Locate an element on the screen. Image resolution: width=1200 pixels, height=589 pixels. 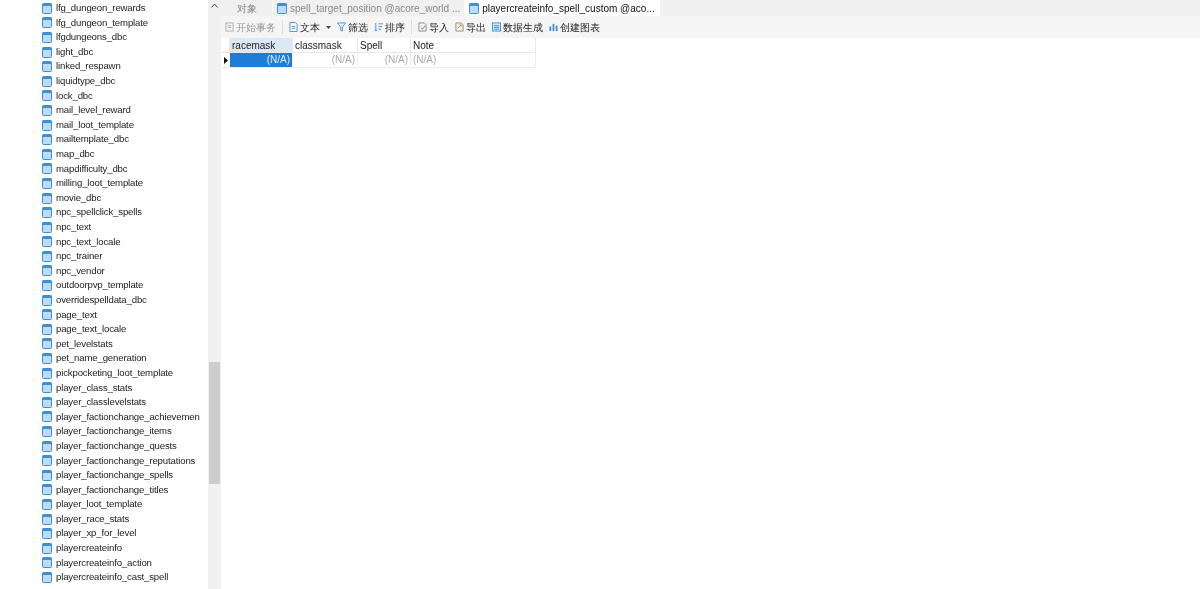
sidebar-item: player_factionchange_achievemen is located at coordinates (125, 417).